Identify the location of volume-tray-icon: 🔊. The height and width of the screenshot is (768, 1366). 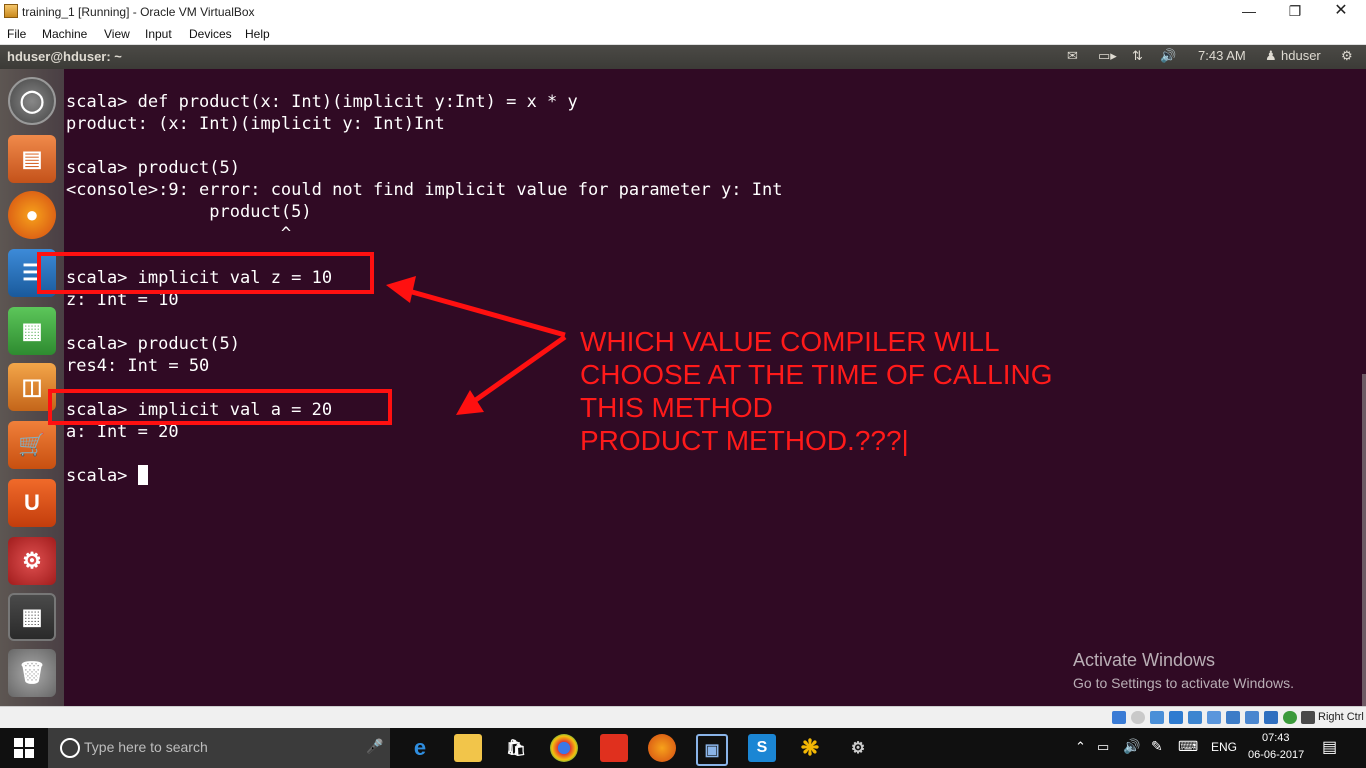
(1131, 746).